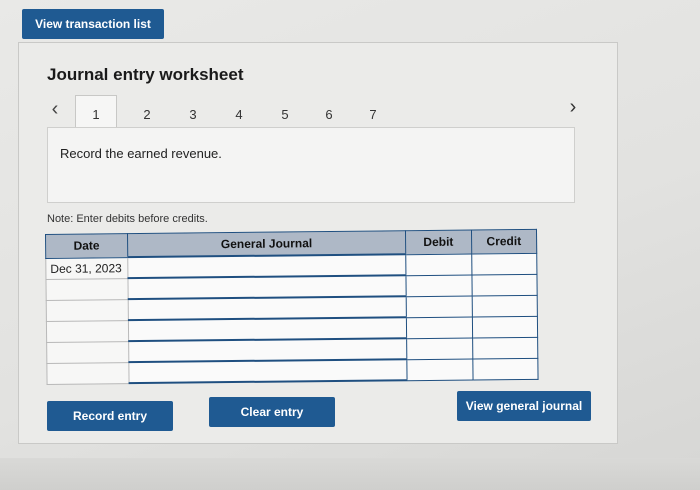 Image resolution: width=700 pixels, height=490 pixels. I want to click on tab-7: 7, so click(373, 114).